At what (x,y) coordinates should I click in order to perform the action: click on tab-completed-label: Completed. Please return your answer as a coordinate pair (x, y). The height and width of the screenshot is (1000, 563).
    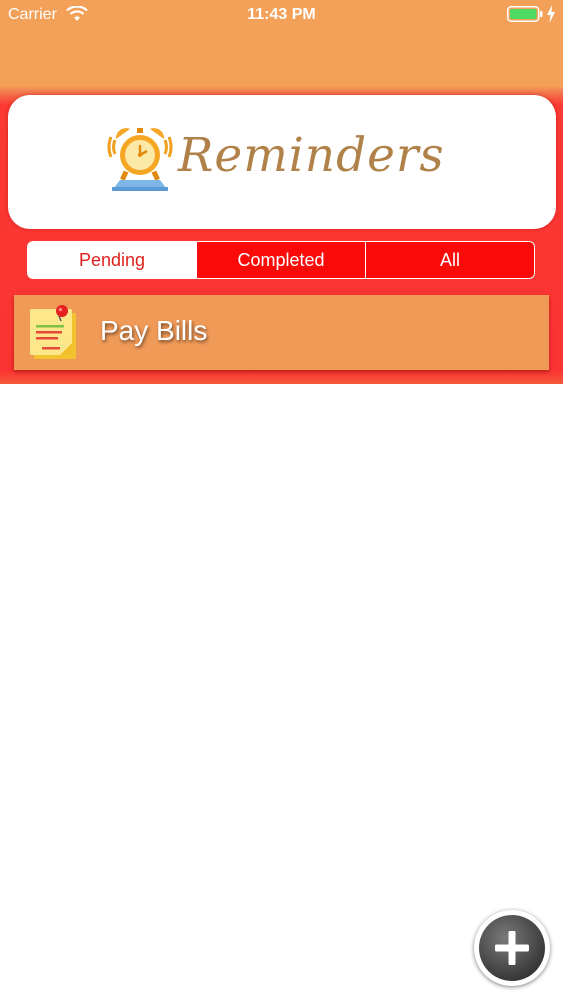
    Looking at the image, I should click on (281, 259).